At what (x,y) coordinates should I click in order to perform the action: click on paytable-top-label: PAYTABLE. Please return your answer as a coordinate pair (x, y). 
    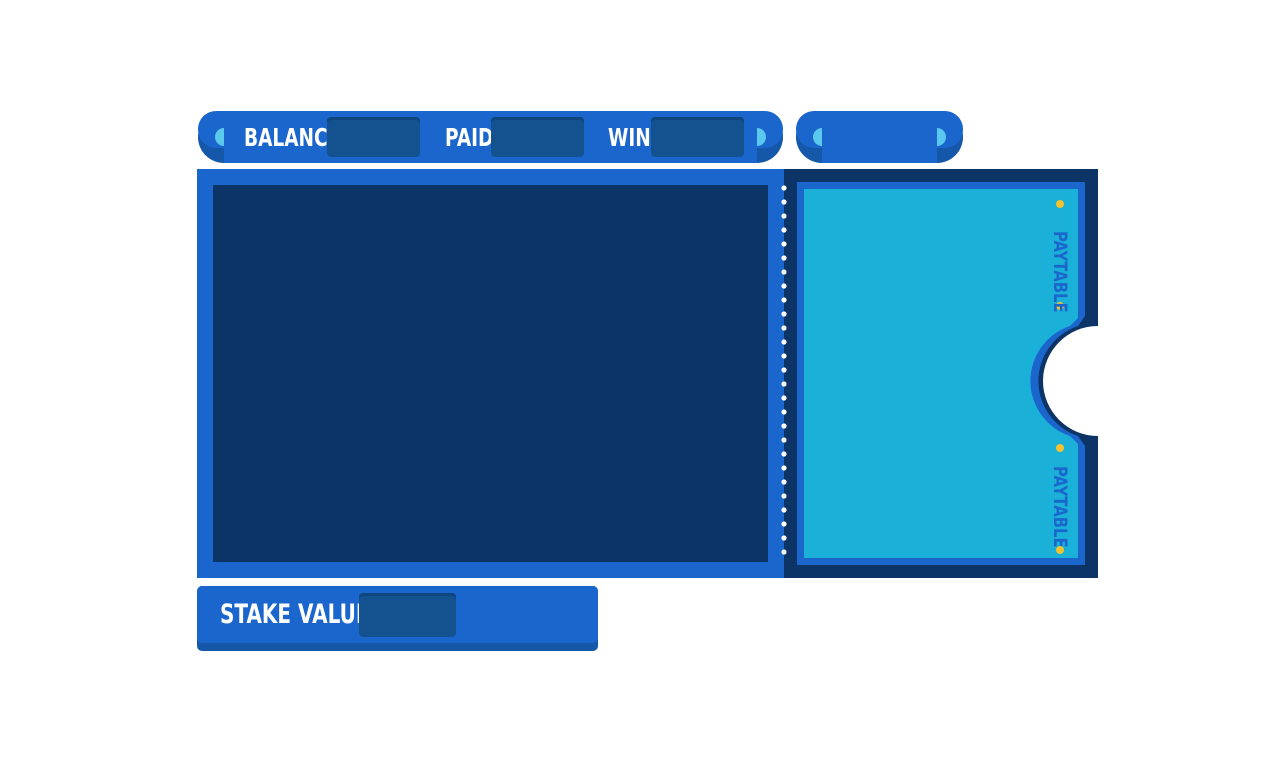
    Looking at the image, I should click on (1060, 272).